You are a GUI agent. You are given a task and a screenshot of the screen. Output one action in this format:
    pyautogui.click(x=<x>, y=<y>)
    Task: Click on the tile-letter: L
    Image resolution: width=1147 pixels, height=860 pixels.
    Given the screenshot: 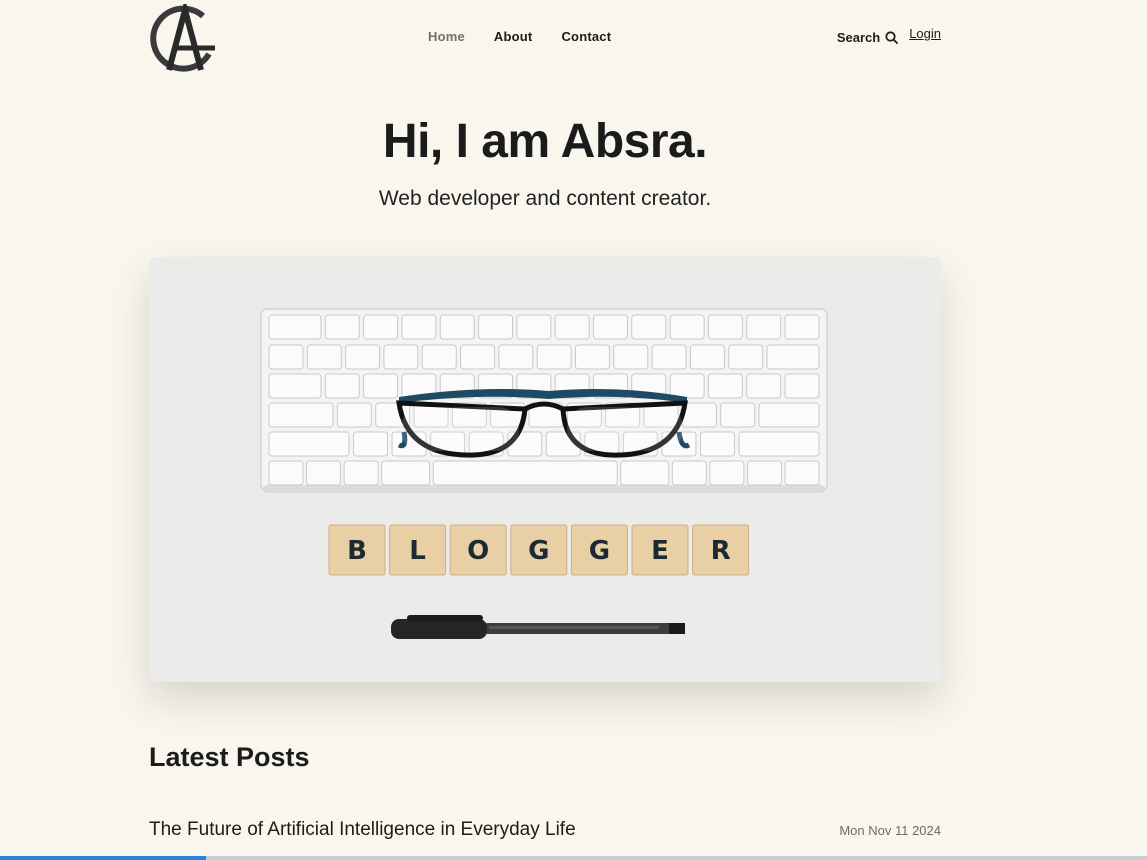 What is the action you would take?
    pyautogui.click(x=417, y=551)
    